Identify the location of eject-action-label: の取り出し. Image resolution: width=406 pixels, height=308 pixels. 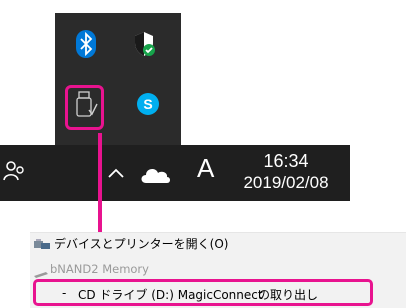
(288, 295).